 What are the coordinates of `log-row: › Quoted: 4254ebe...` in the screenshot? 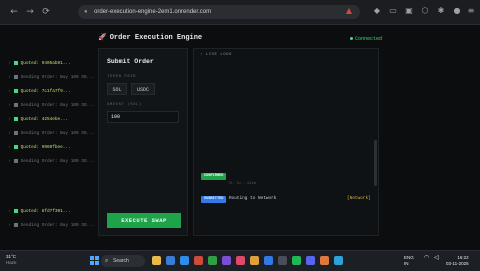 It's located at (38, 120).